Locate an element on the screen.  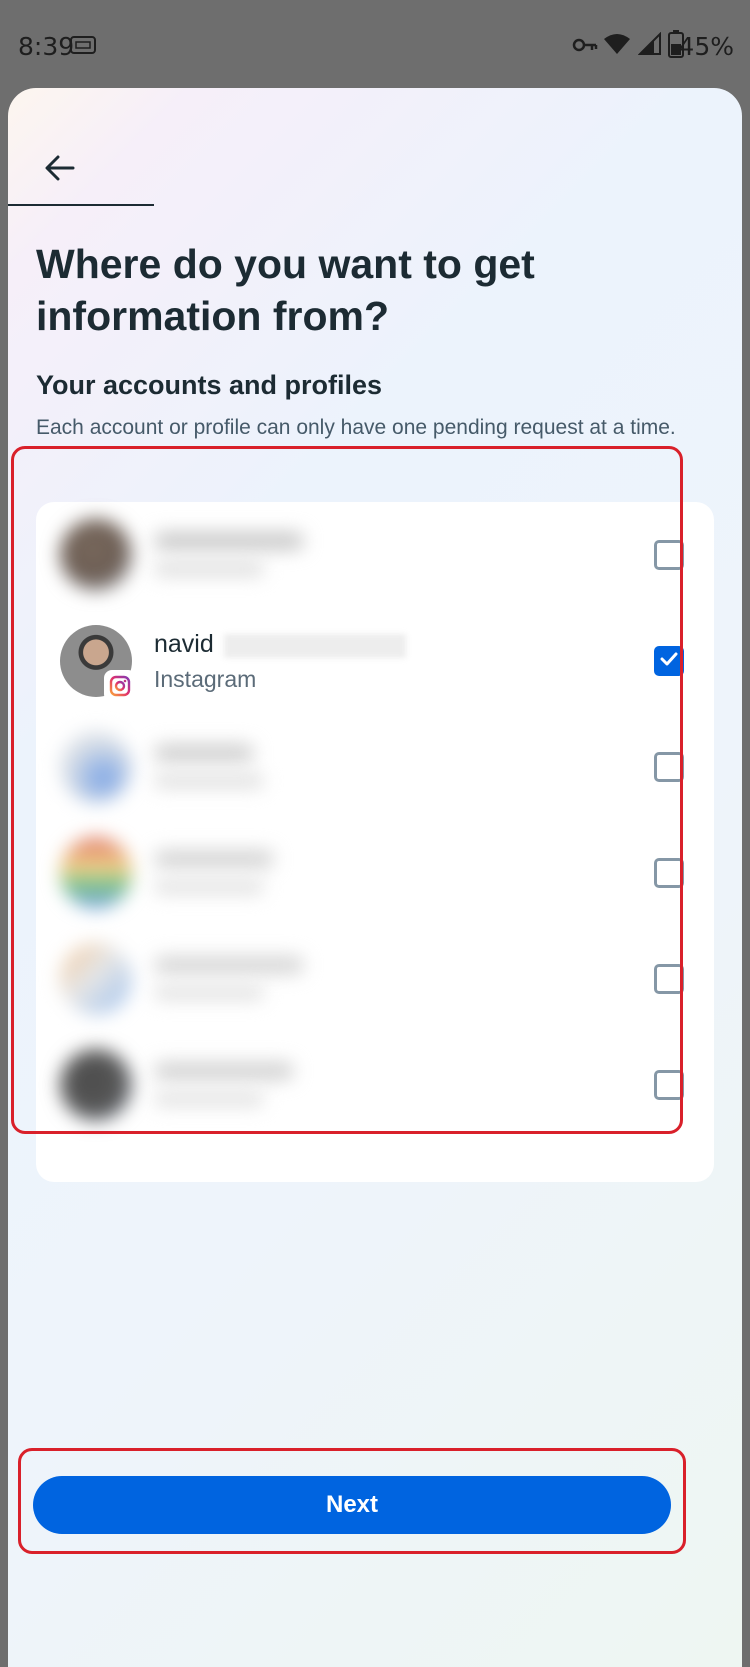
wifi-icon is located at coordinates (617, 46).